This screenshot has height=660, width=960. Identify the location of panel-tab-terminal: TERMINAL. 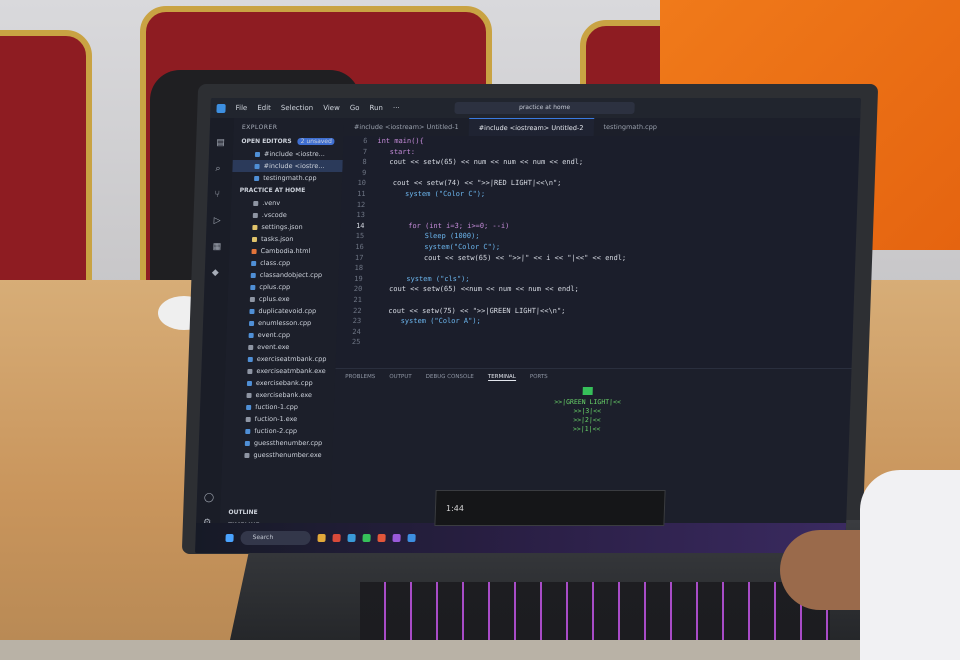
(502, 377).